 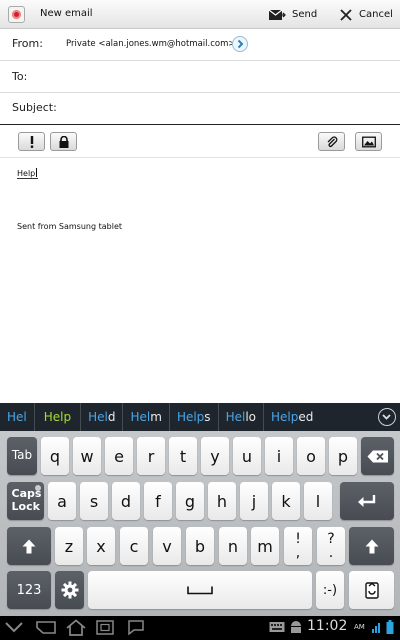 What do you see at coordinates (134, 546) in the screenshot?
I see `key-c: c` at bounding box center [134, 546].